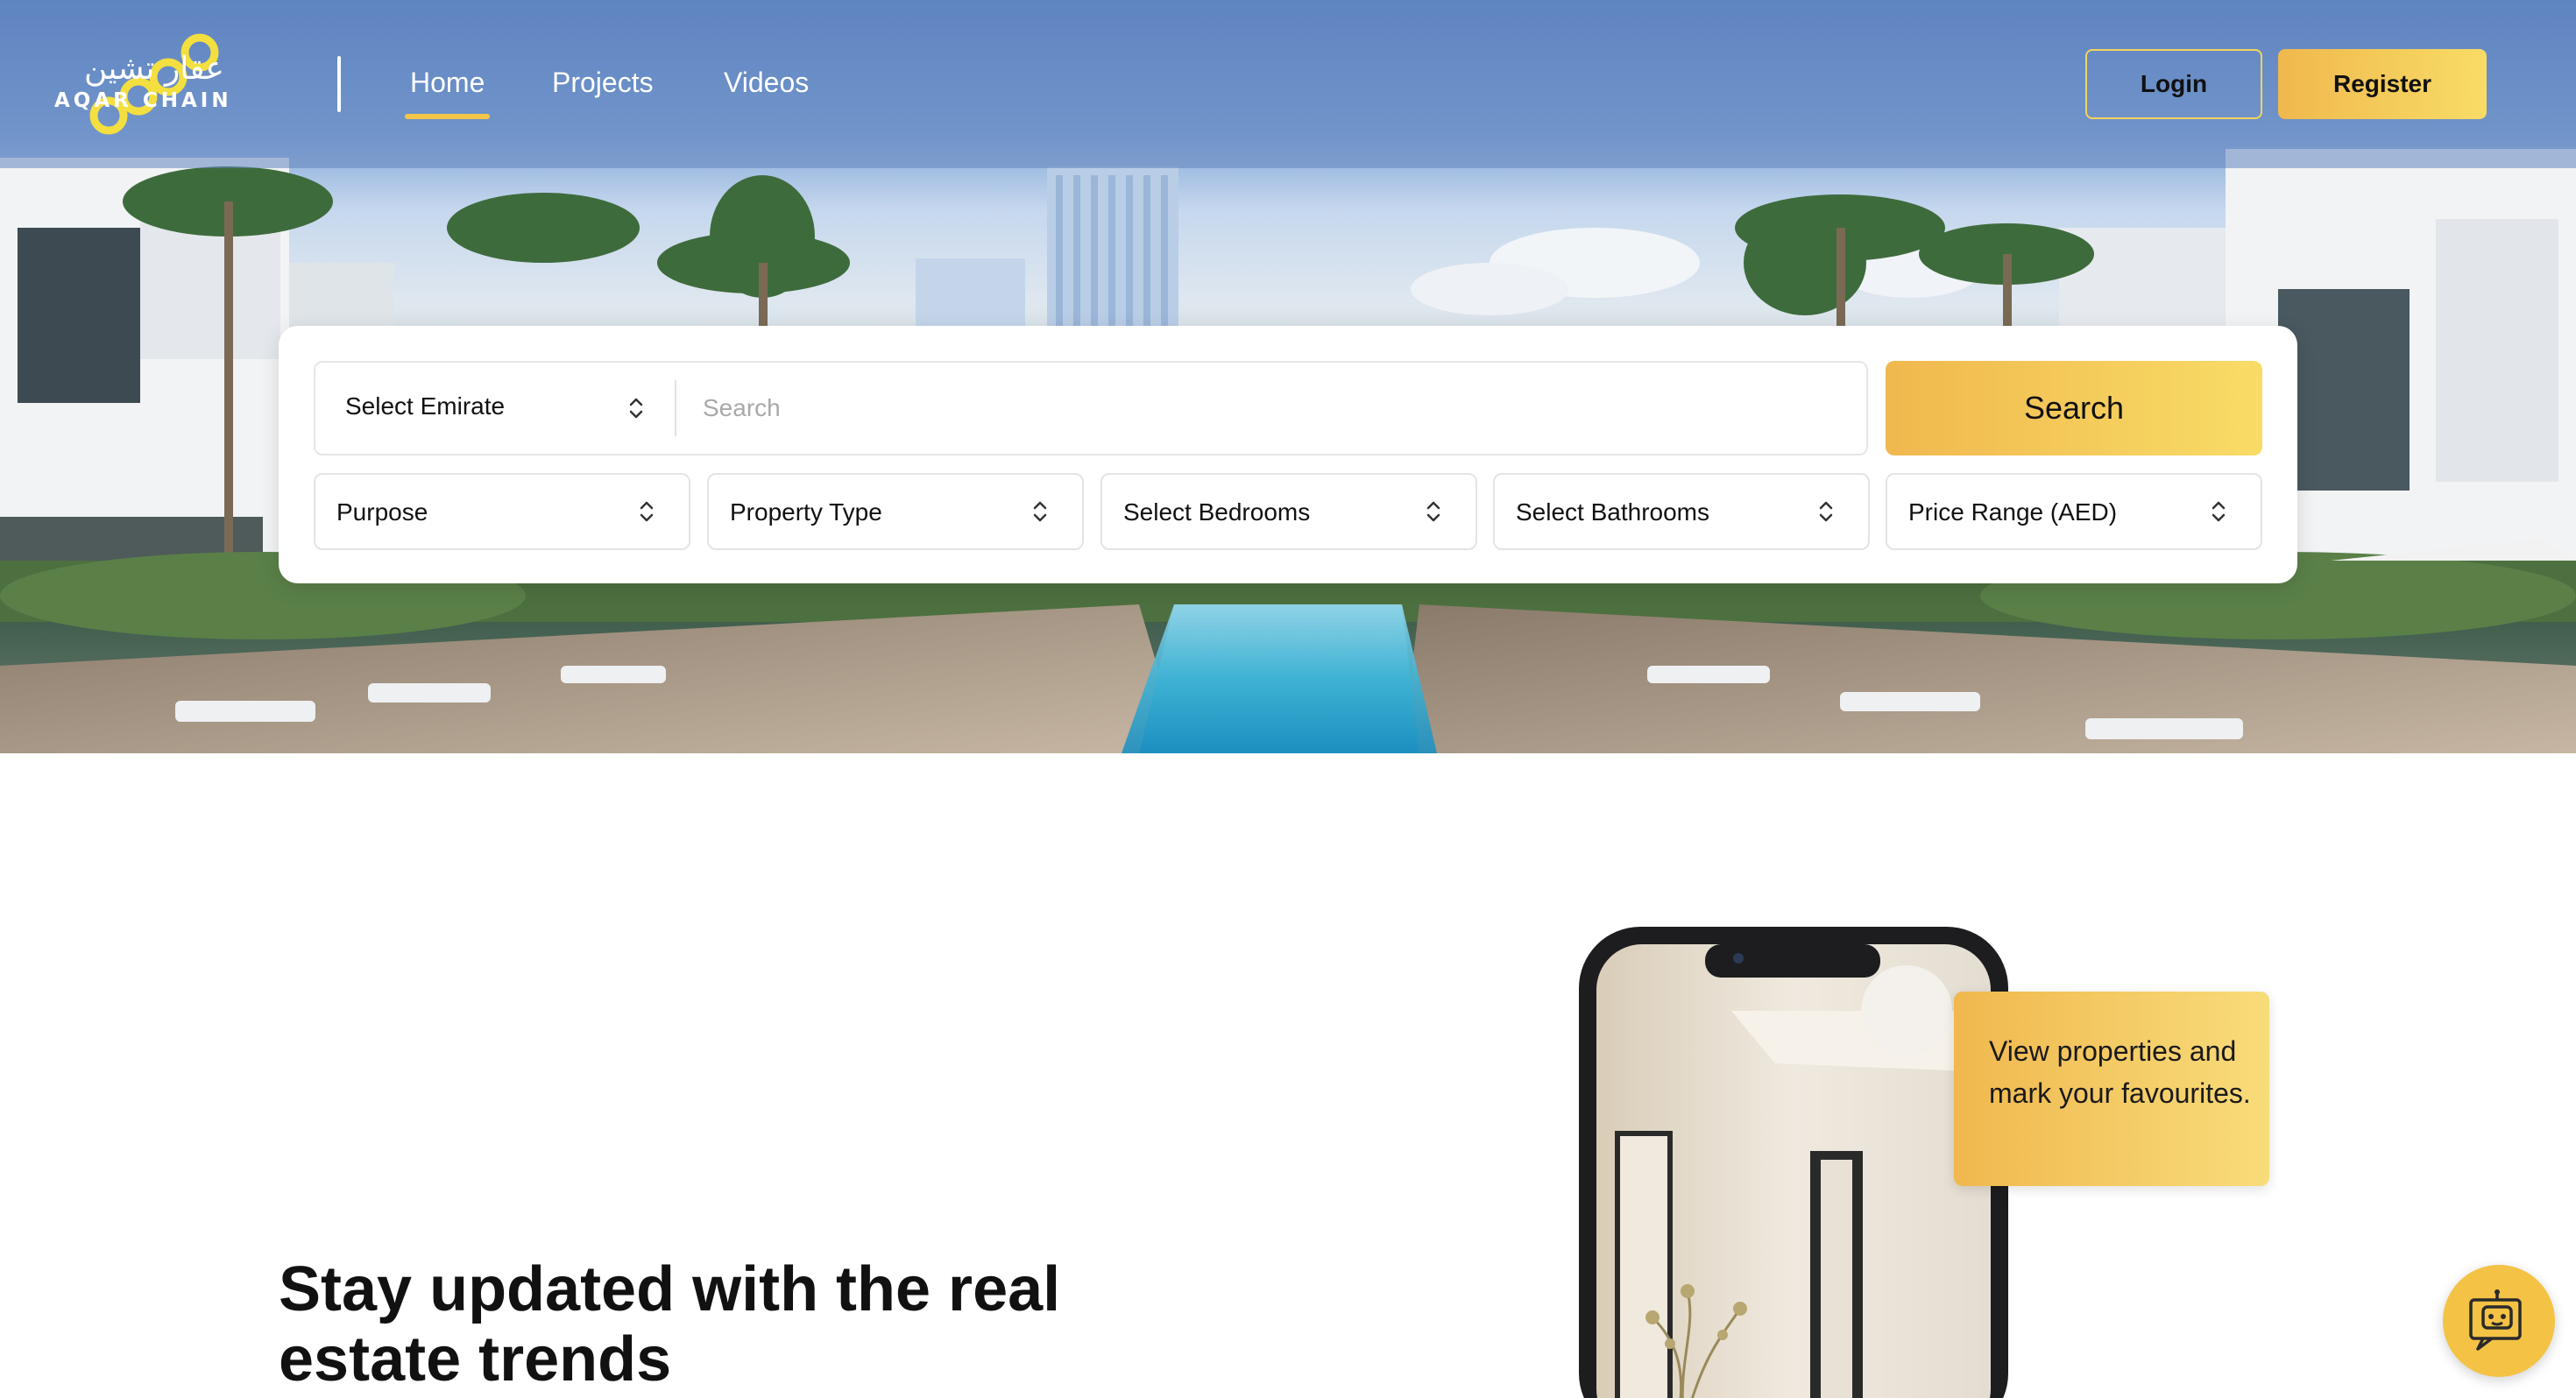  Describe the element at coordinates (339, 84) in the screenshot. I see `nav-divider` at that location.